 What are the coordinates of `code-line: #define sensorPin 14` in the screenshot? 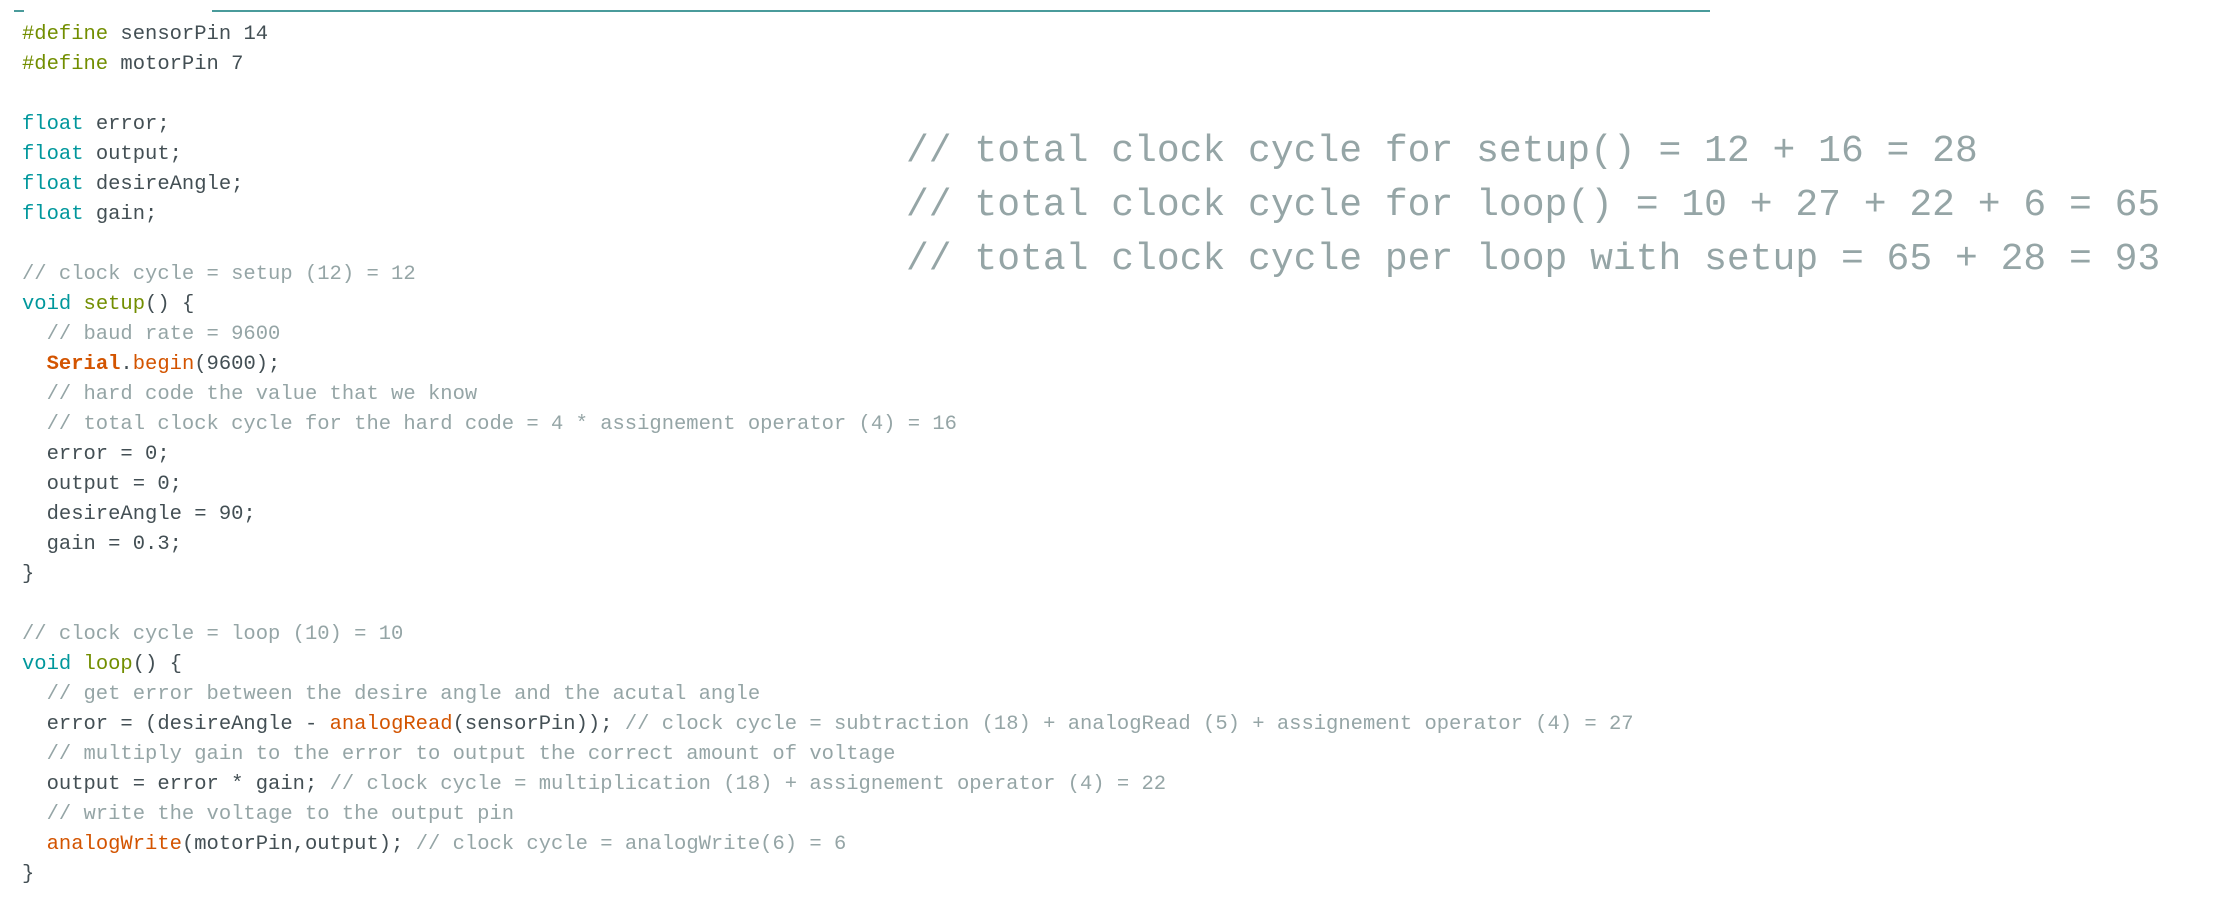 It's located at (828, 35).